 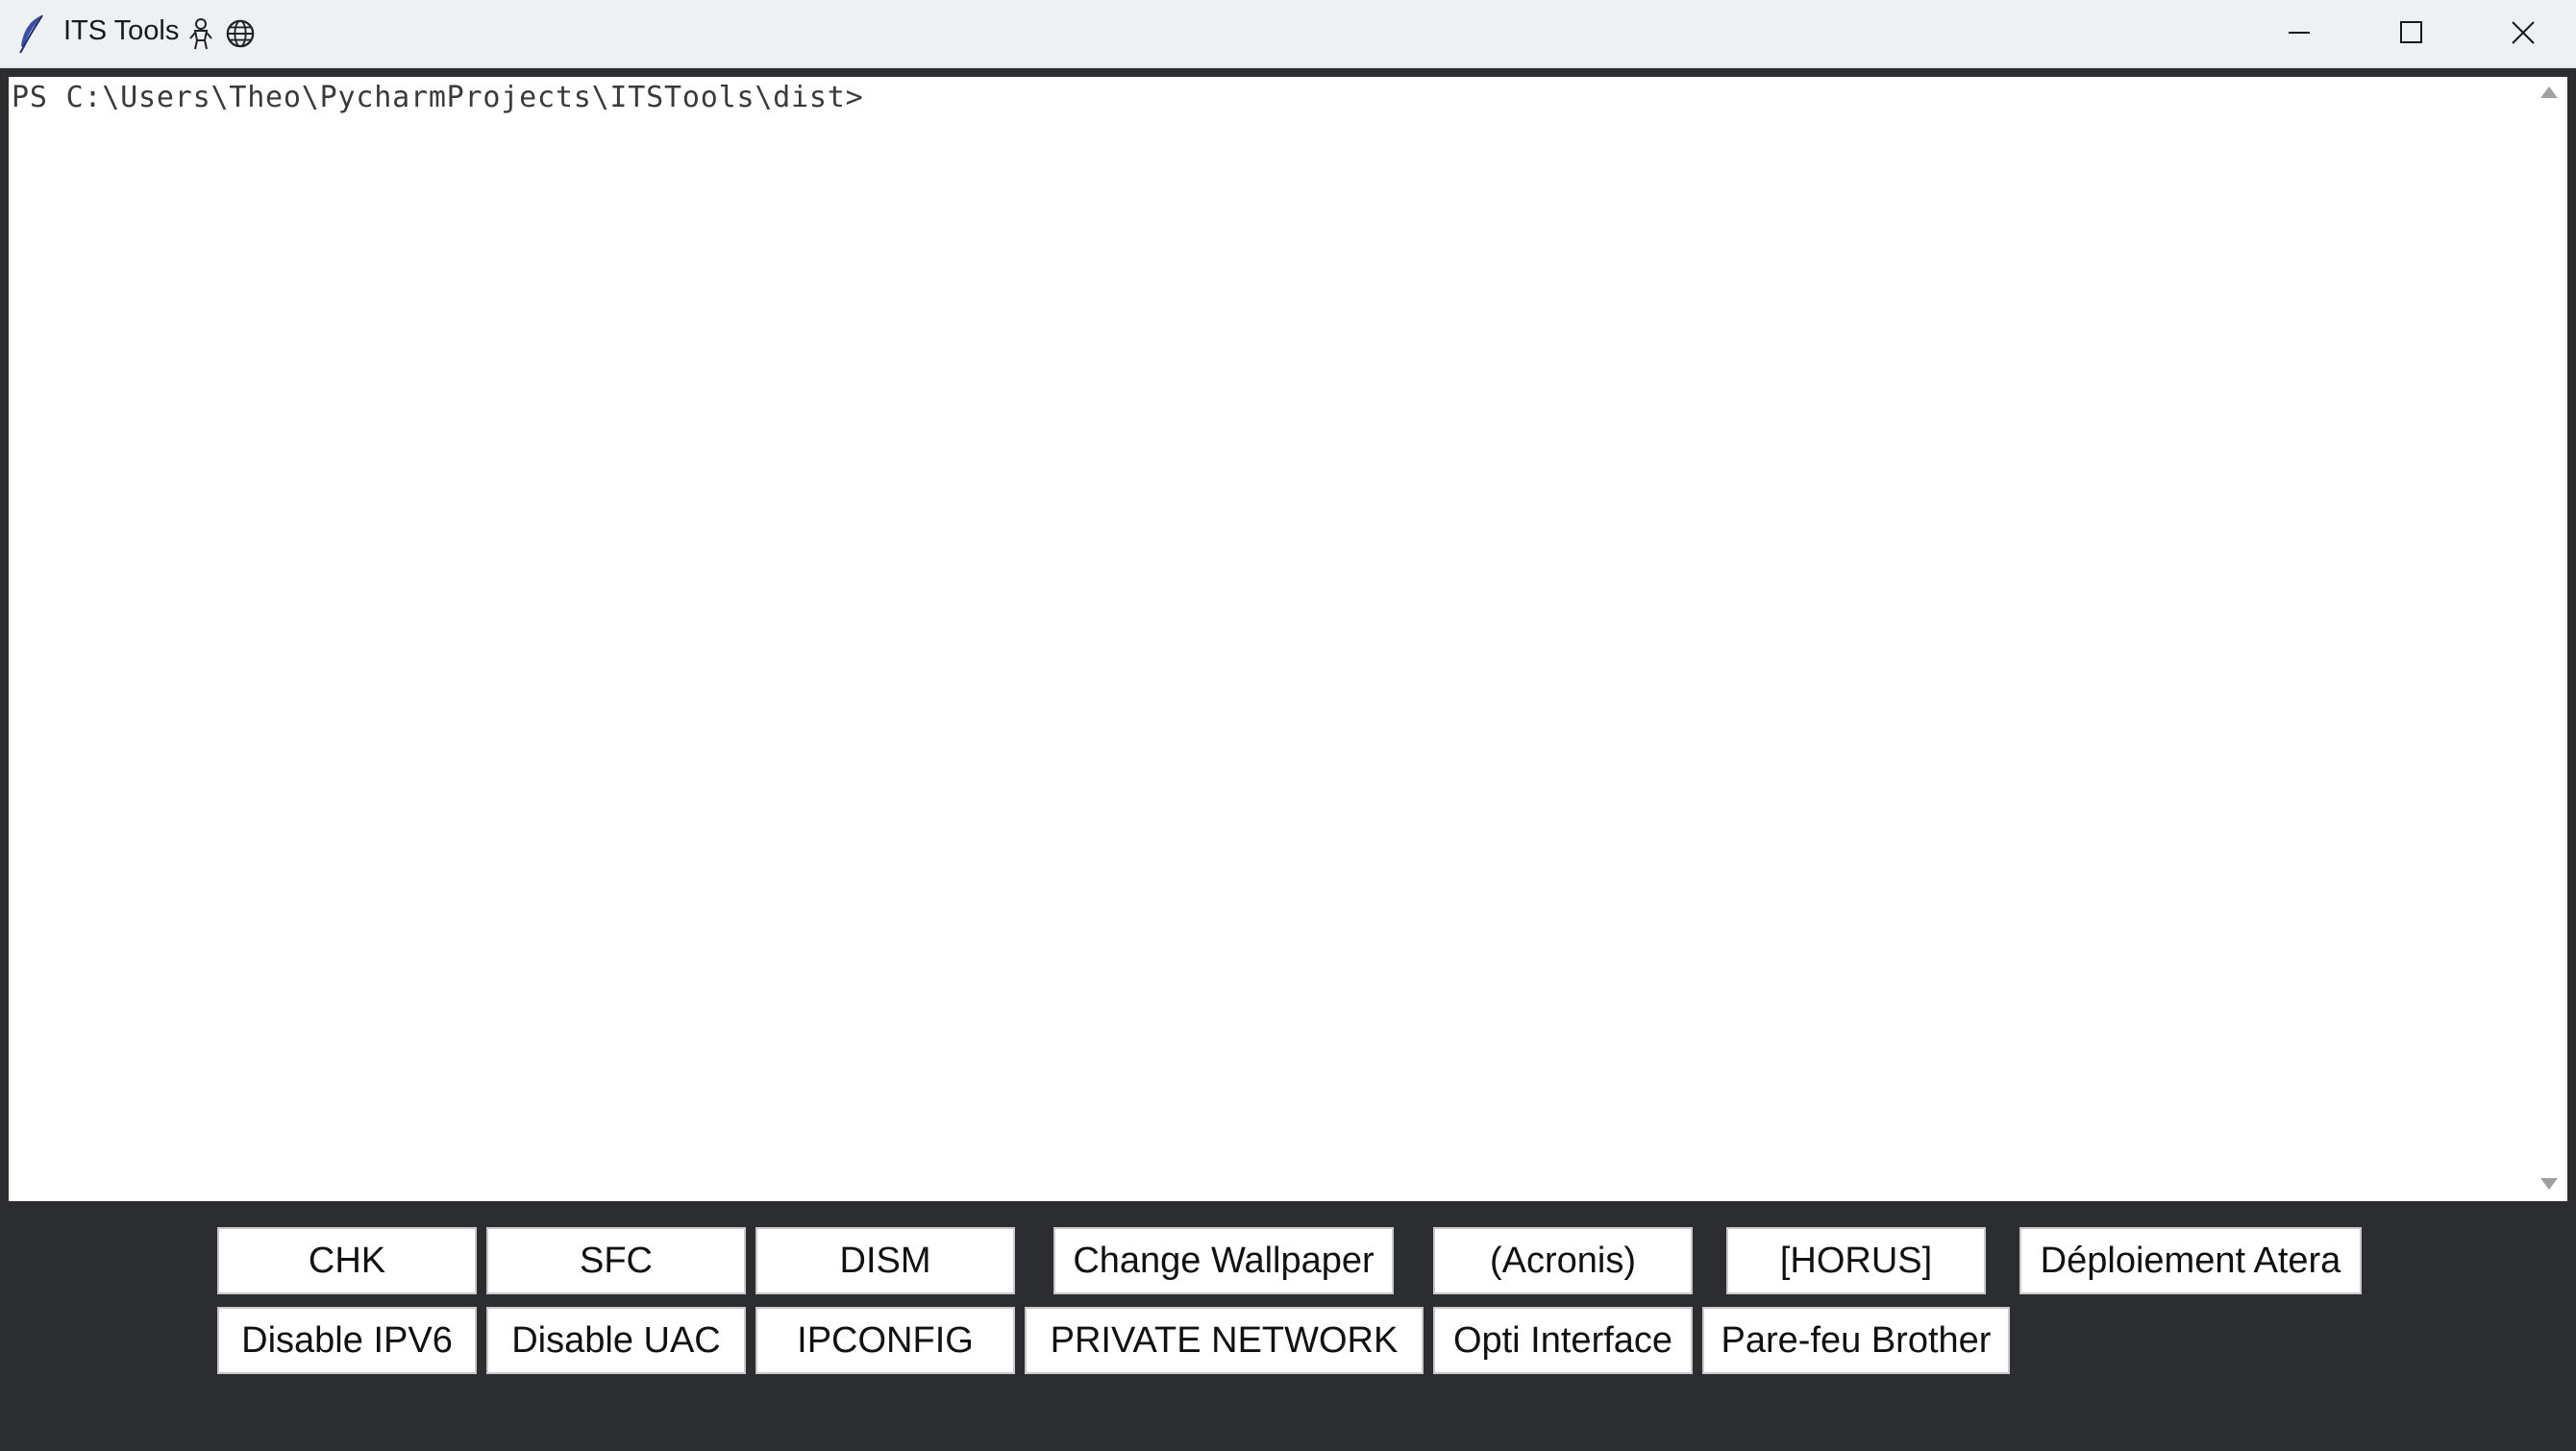 I want to click on title-bar: ITS Tools, so click(x=1288, y=34).